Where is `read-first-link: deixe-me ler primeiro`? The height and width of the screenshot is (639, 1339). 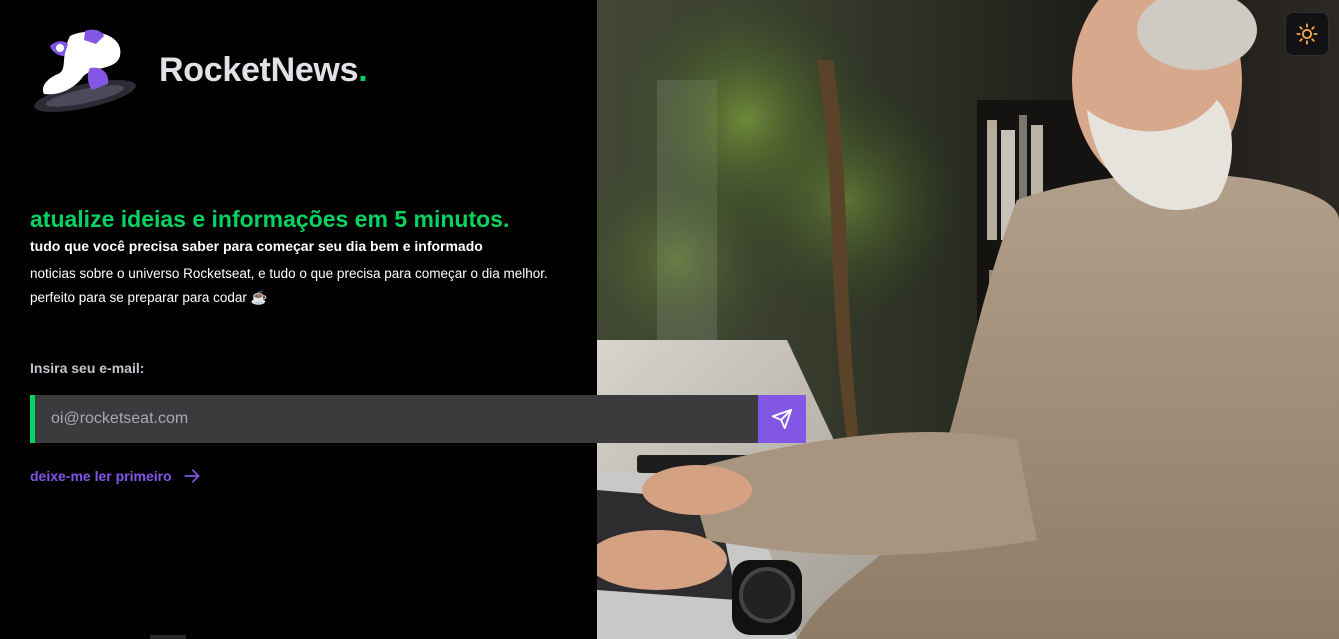 read-first-link: deixe-me ler primeiro is located at coordinates (116, 476).